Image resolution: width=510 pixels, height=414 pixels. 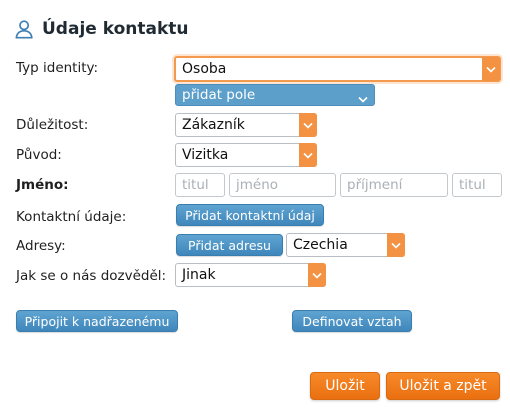 I want to click on importance-value: Zákazník, so click(x=213, y=125).